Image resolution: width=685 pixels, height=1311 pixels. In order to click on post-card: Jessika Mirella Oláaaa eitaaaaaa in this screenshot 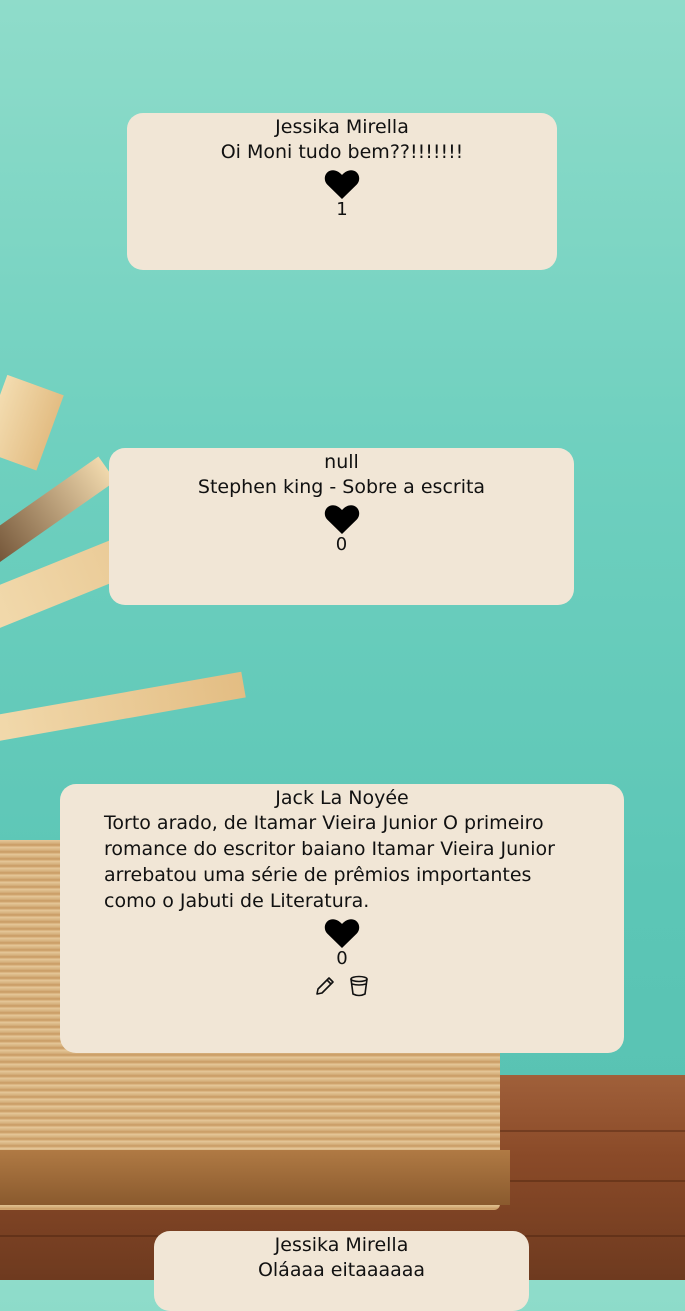, I will do `click(341, 1271)`.